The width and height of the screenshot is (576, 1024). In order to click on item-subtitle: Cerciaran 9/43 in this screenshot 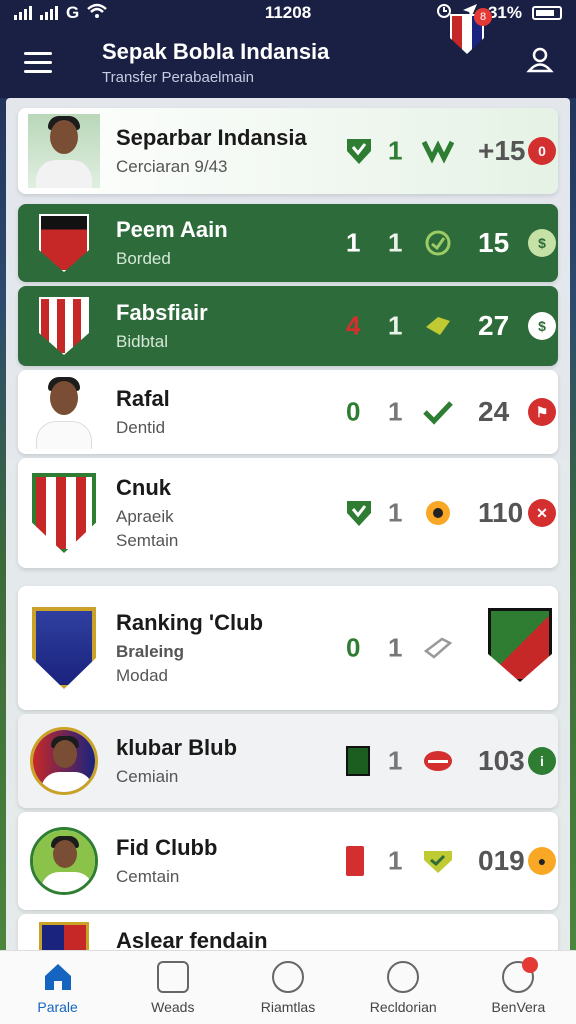, I will do `click(172, 166)`.